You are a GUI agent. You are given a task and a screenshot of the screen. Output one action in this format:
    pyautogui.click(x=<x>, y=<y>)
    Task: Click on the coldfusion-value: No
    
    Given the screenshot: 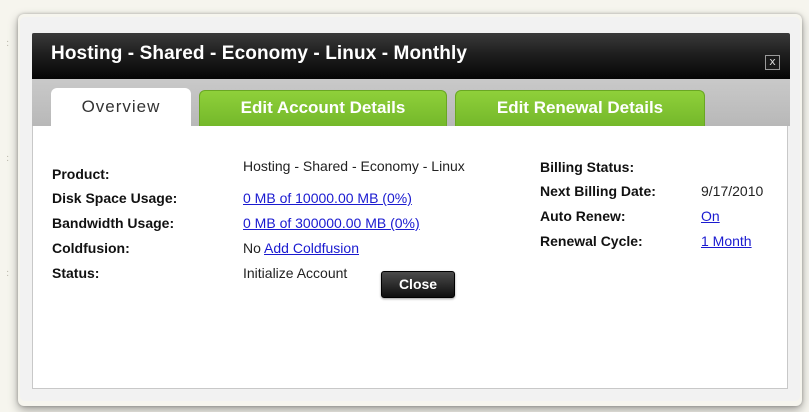 What is the action you would take?
    pyautogui.click(x=252, y=248)
    